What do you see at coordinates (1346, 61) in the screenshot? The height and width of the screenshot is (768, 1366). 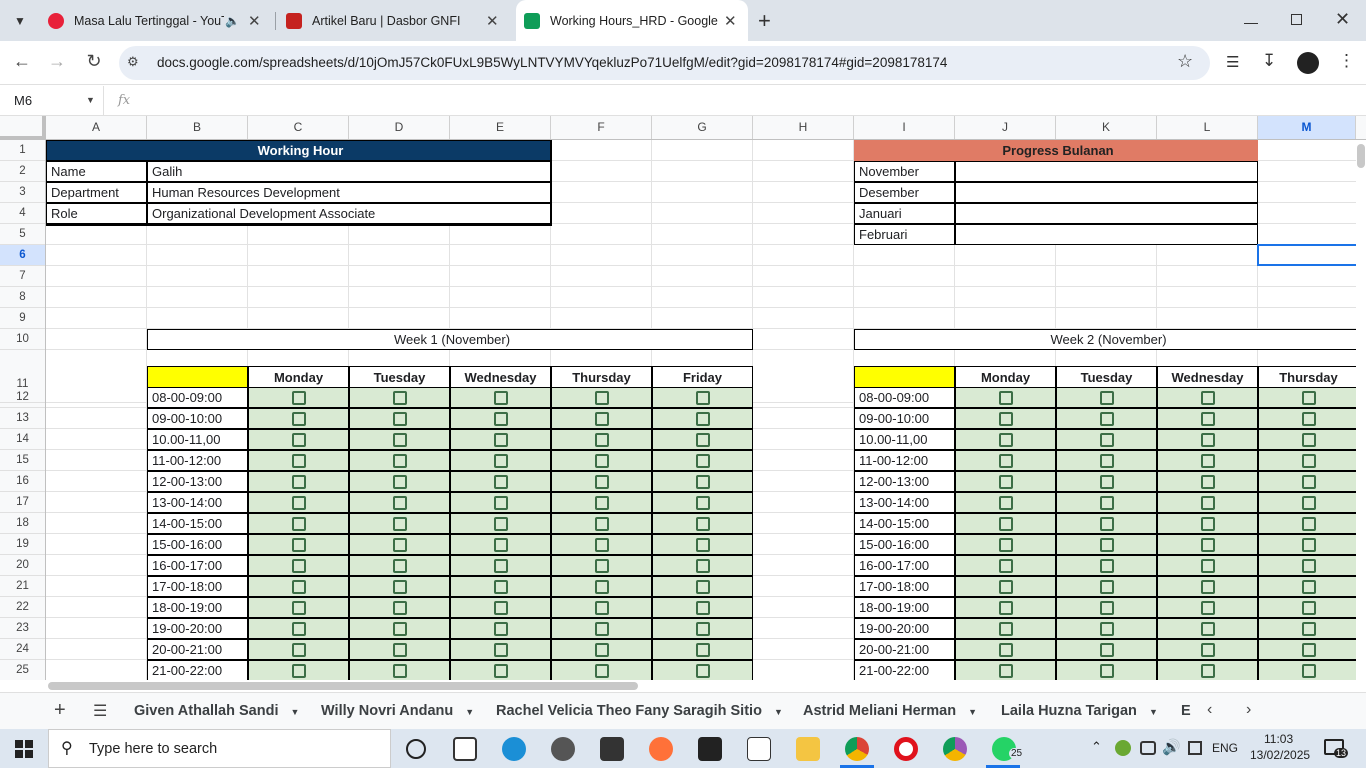 I see `menu-icon: ⋮` at bounding box center [1346, 61].